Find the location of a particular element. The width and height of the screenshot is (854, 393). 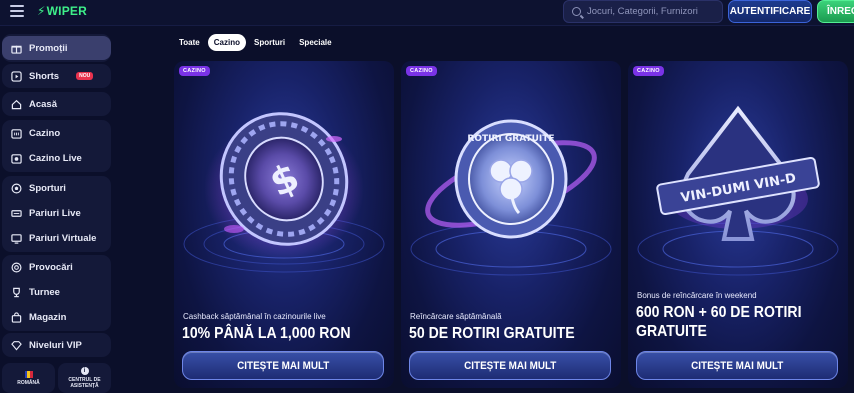

sidebar-item-magazin: Magazin is located at coordinates (56, 317).